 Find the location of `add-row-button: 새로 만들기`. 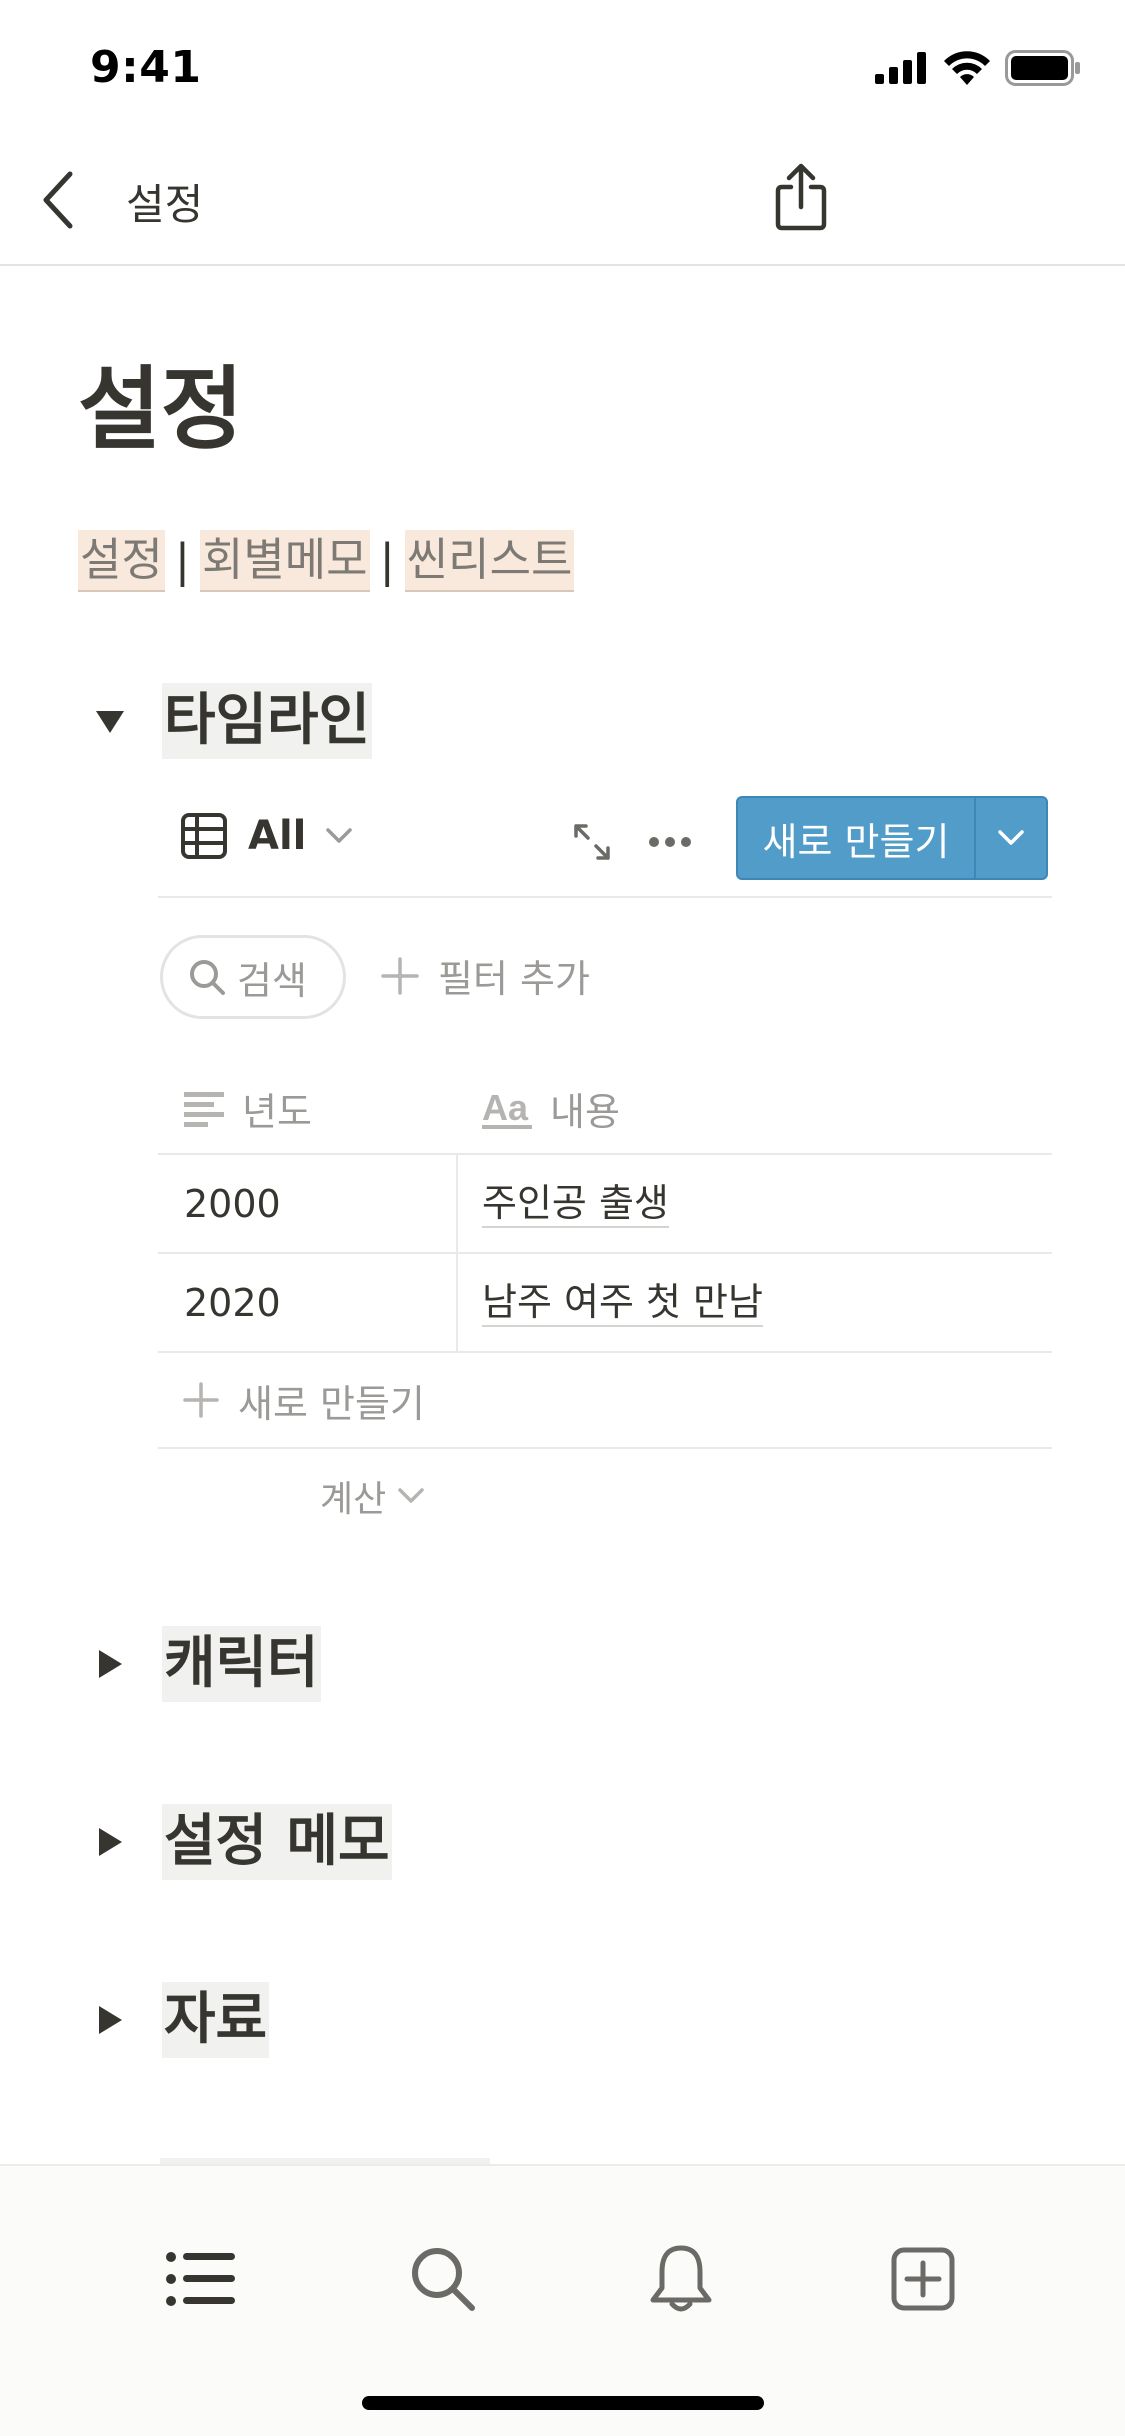

add-row-button: 새로 만들기 is located at coordinates (605, 1401).